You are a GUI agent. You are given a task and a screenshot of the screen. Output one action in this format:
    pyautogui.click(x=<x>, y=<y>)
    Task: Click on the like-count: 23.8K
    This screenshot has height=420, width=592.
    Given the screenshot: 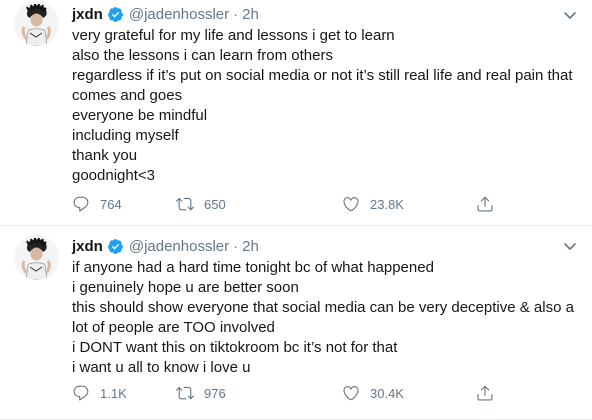 What is the action you would take?
    pyautogui.click(x=387, y=204)
    